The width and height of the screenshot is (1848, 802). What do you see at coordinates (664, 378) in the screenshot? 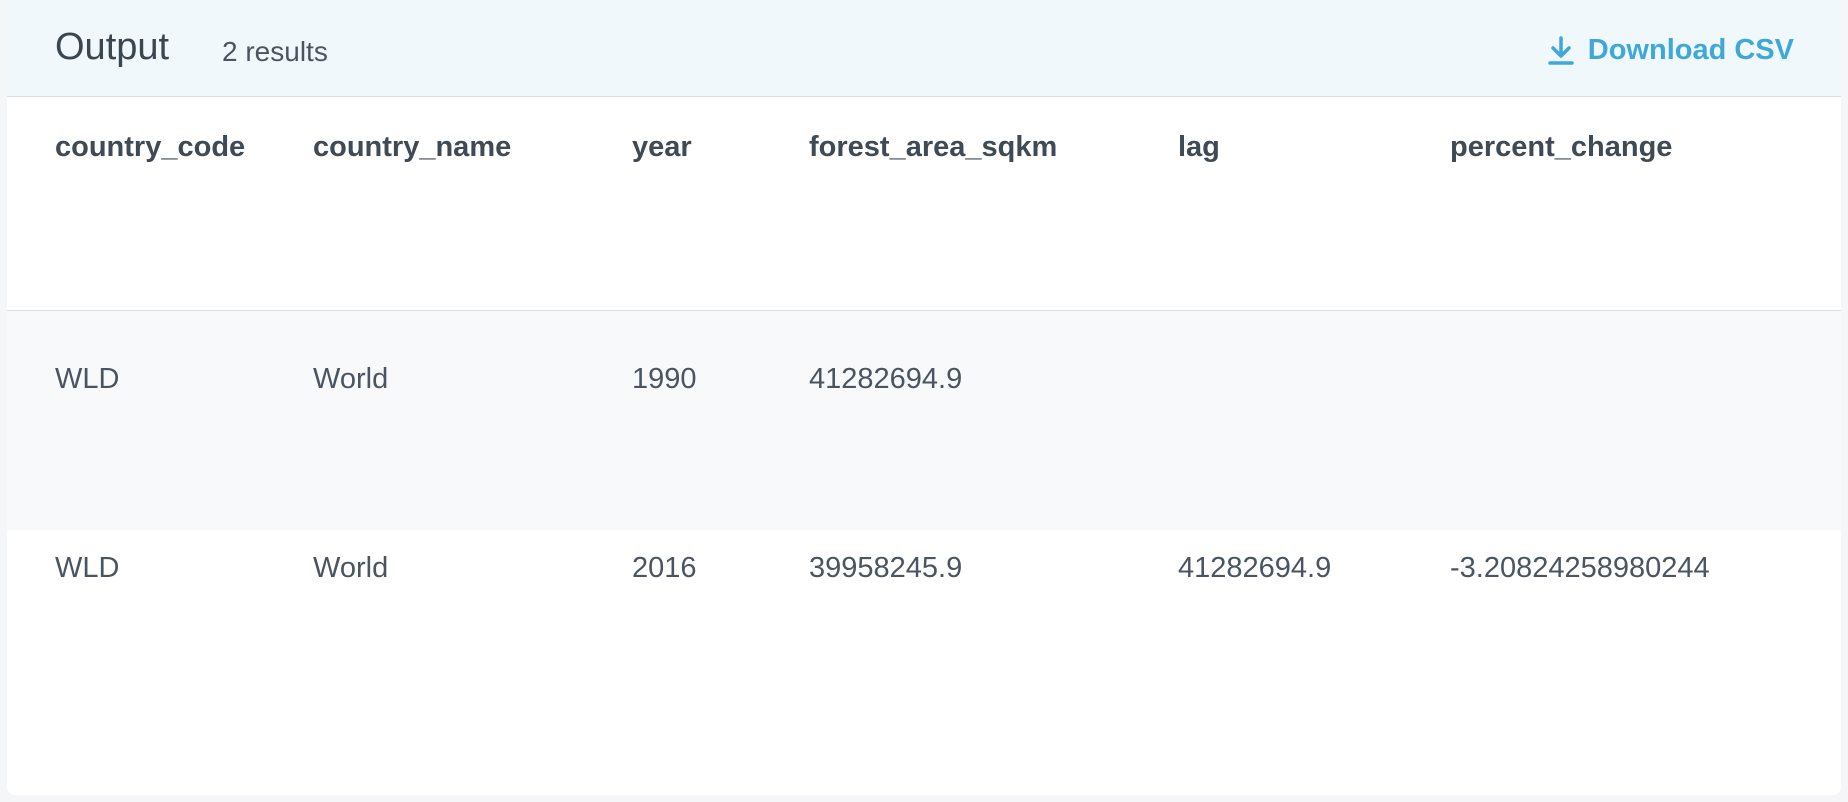
I see `cell-year: 1990` at bounding box center [664, 378].